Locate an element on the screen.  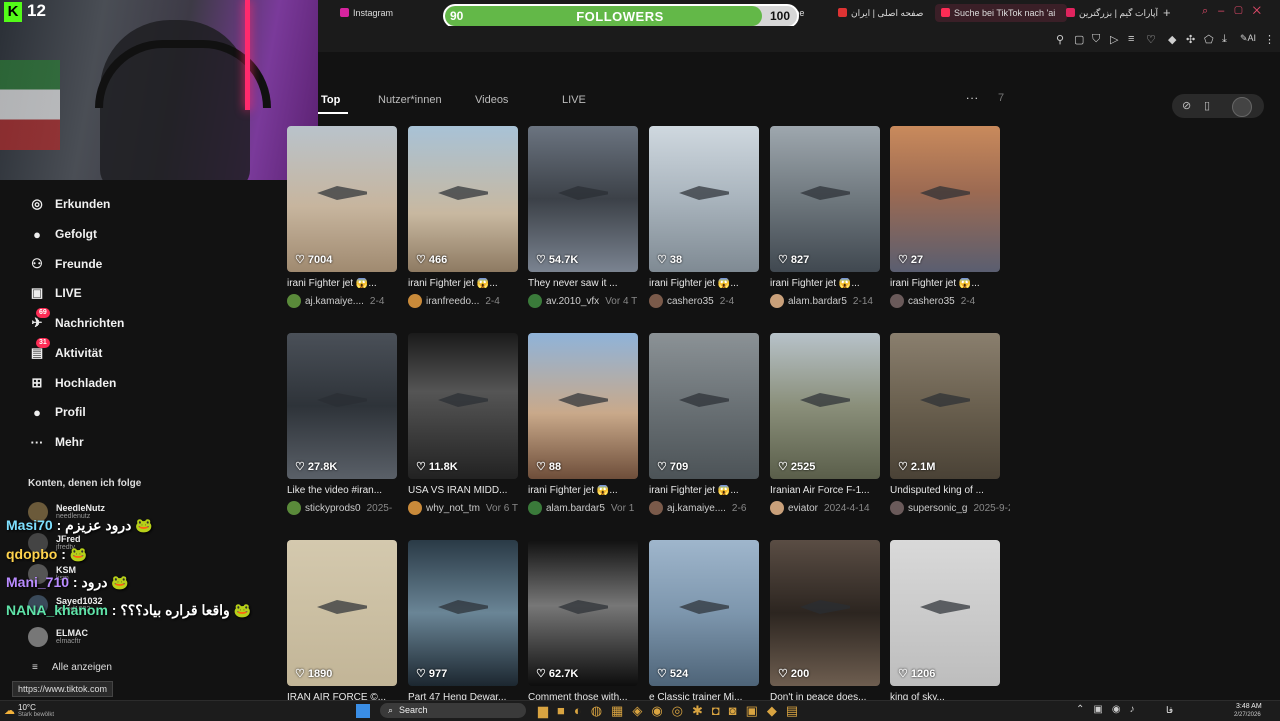
language-indicator: فا is located at coordinates (1169, 710).